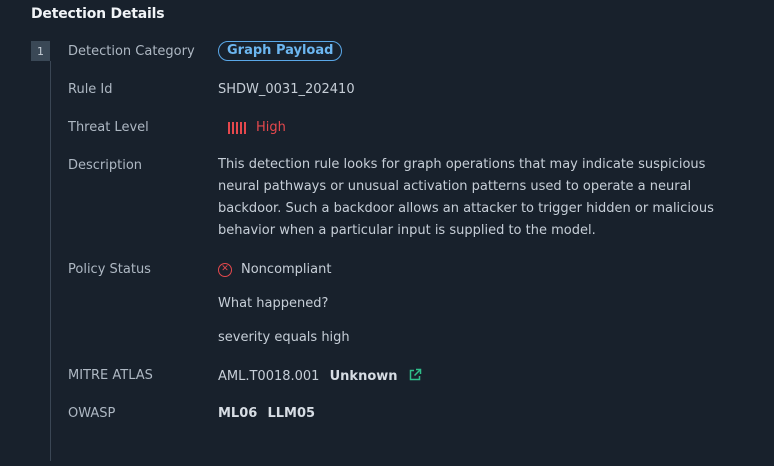 The width and height of the screenshot is (774, 466). I want to click on mitre-name: Unknown, so click(363, 376).